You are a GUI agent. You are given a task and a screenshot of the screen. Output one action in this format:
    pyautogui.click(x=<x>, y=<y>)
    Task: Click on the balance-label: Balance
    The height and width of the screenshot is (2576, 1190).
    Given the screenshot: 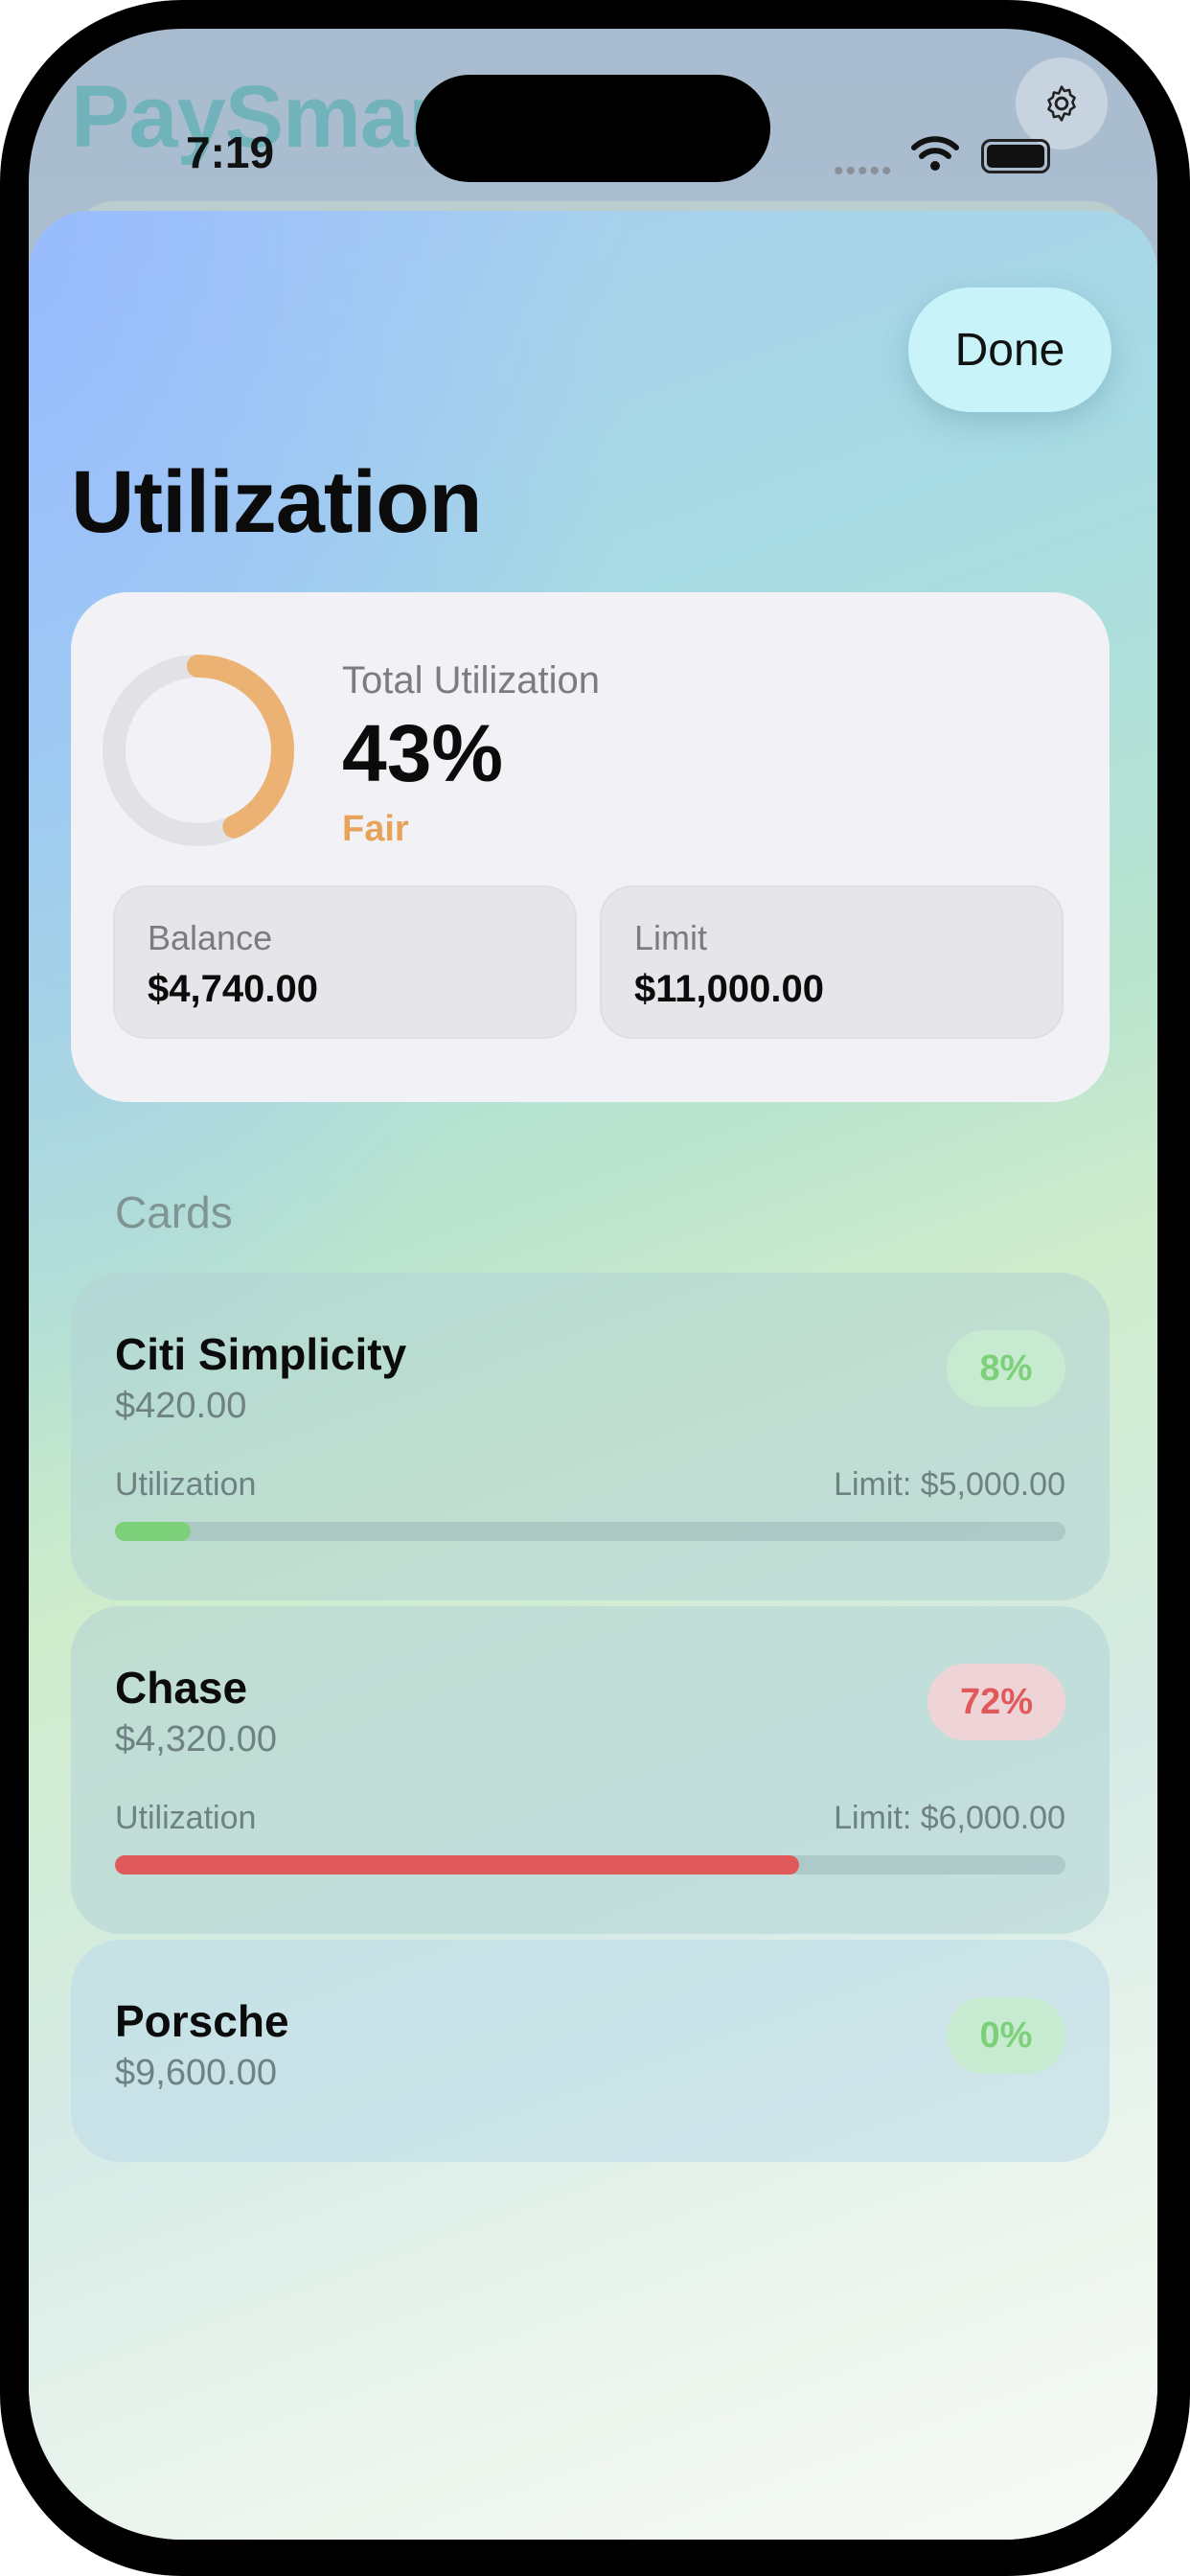 What is the action you would take?
    pyautogui.click(x=210, y=937)
    